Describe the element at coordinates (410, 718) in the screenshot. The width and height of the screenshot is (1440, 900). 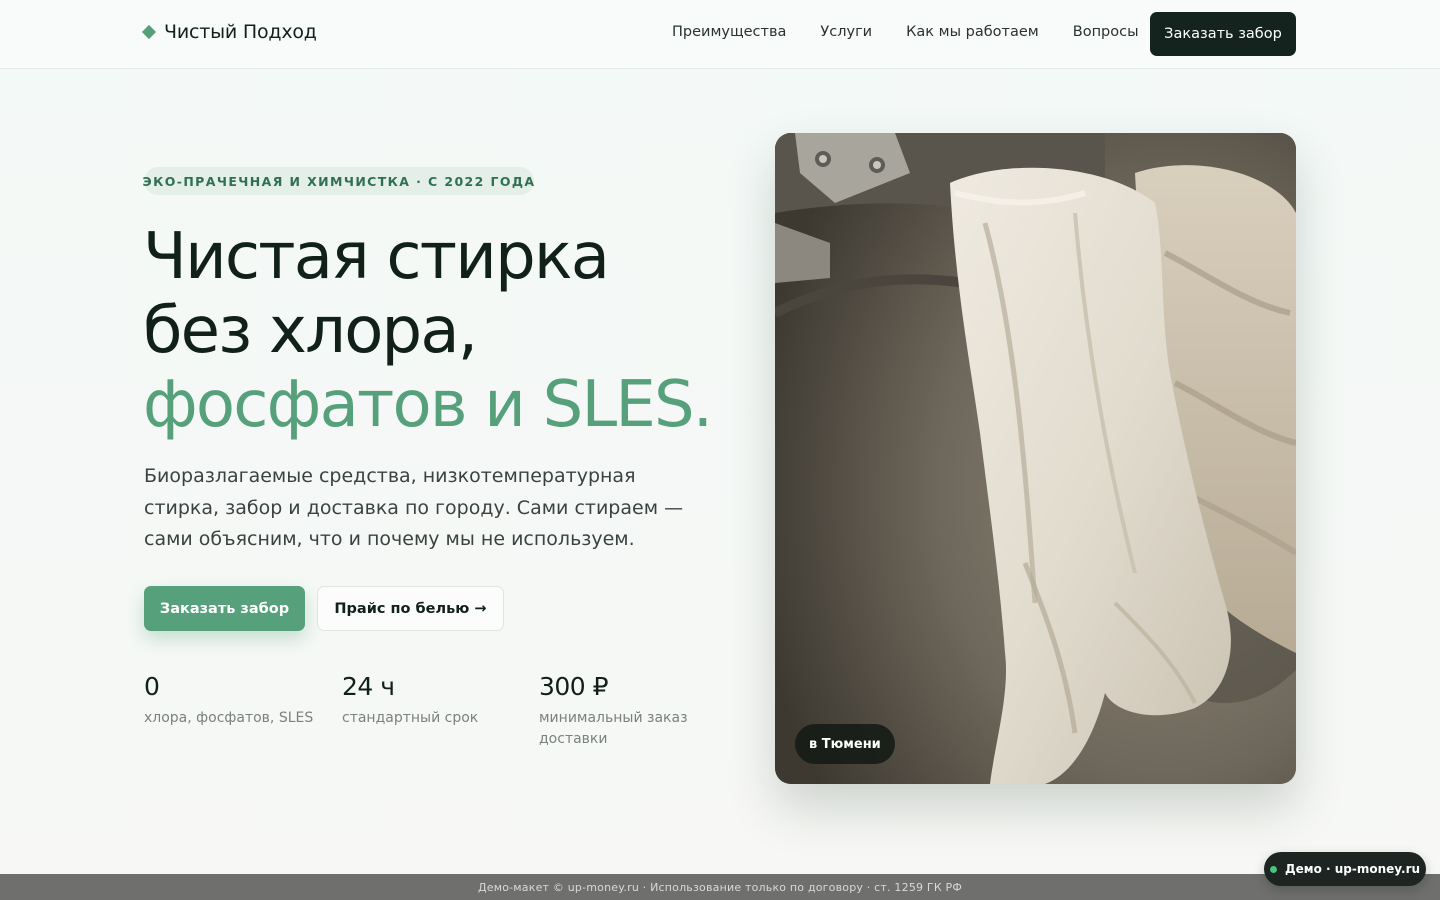
I see `stat-label: стандартный срок` at that location.